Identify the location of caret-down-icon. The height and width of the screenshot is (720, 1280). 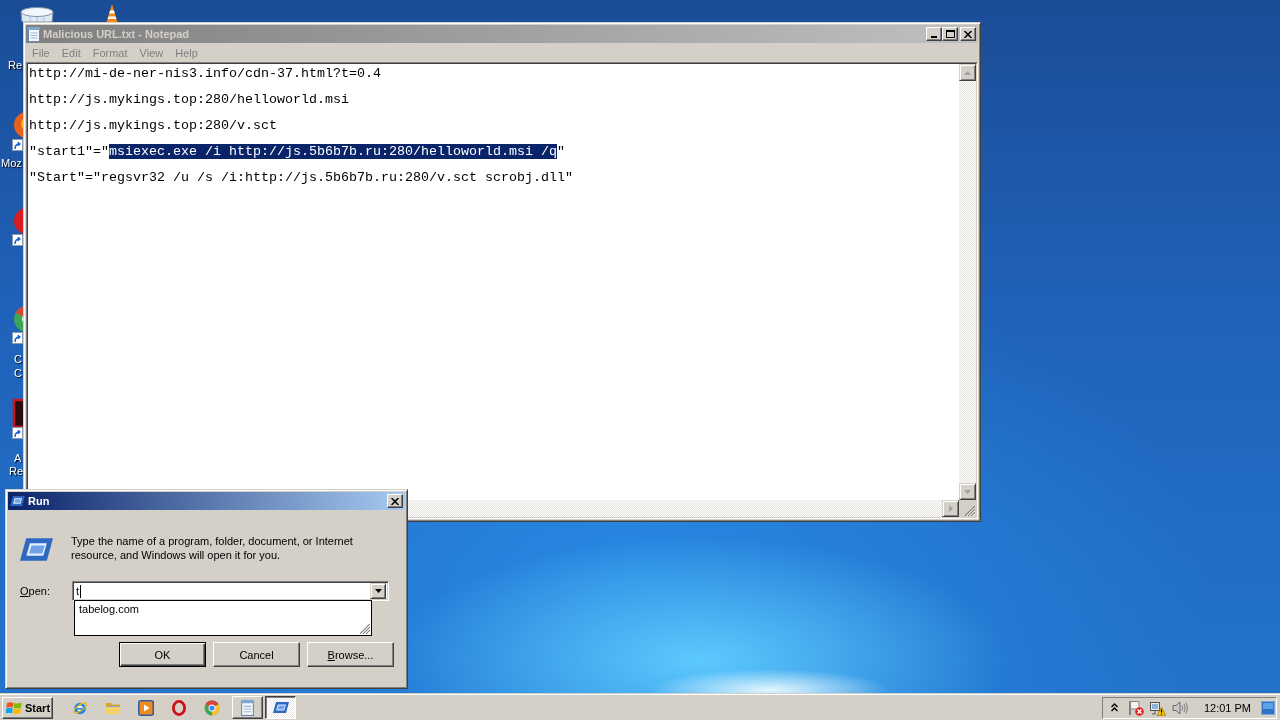
(378, 591).